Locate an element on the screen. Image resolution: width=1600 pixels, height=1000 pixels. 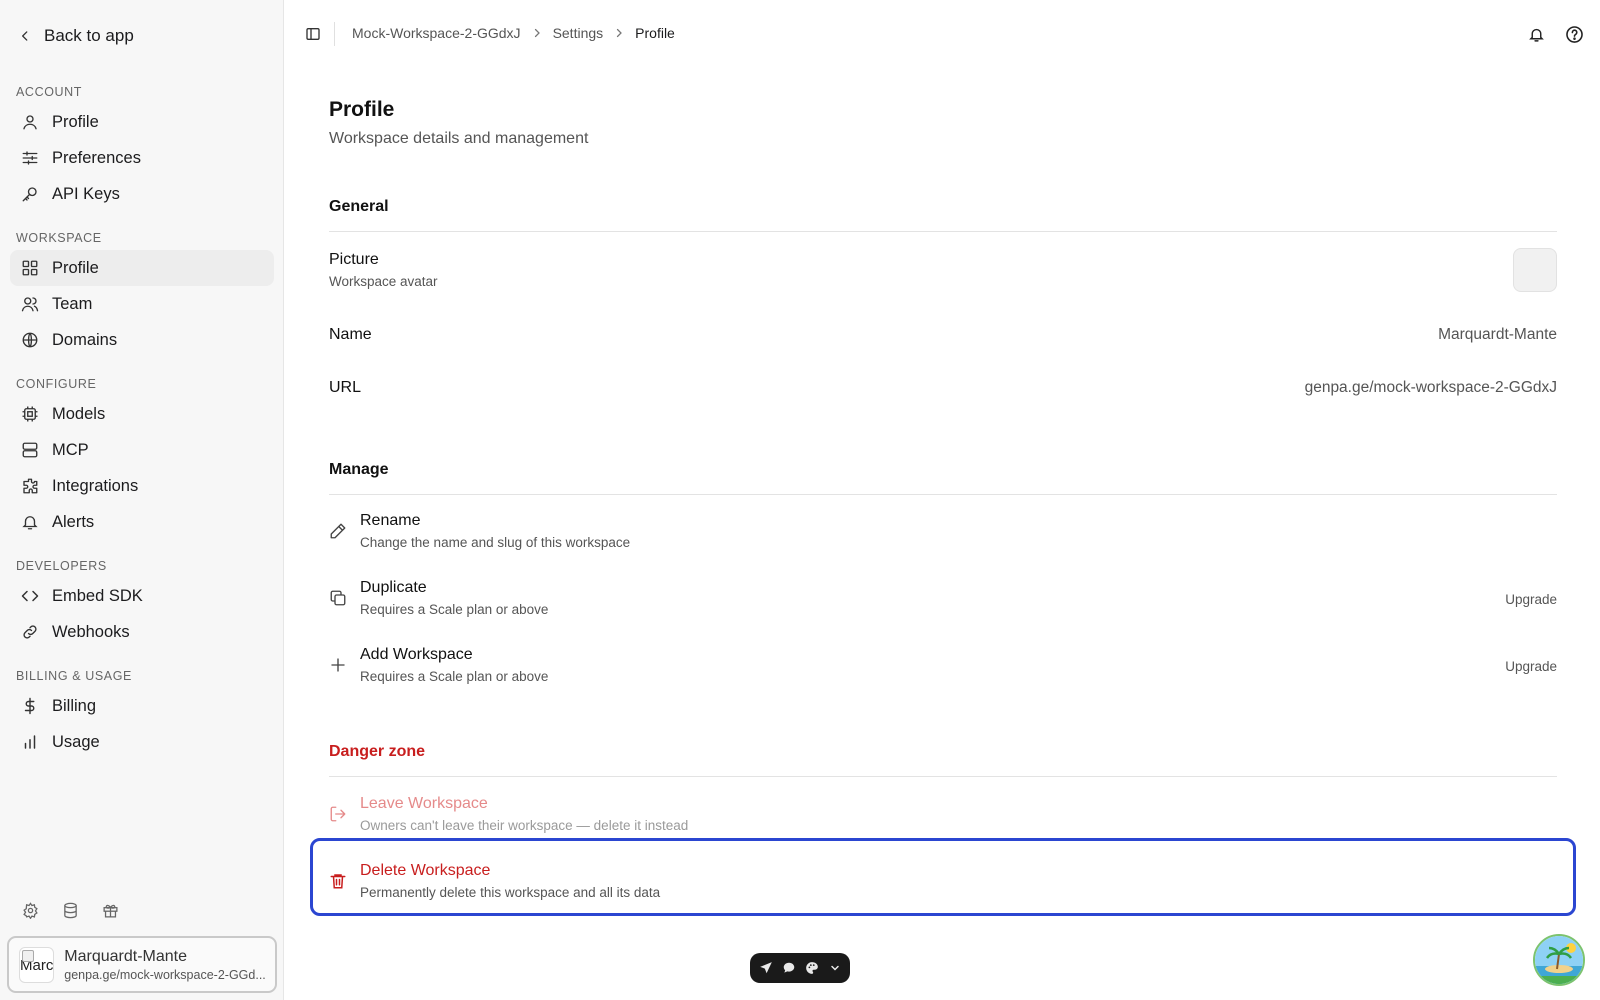
chevron-right-icon is located at coordinates (537, 33).